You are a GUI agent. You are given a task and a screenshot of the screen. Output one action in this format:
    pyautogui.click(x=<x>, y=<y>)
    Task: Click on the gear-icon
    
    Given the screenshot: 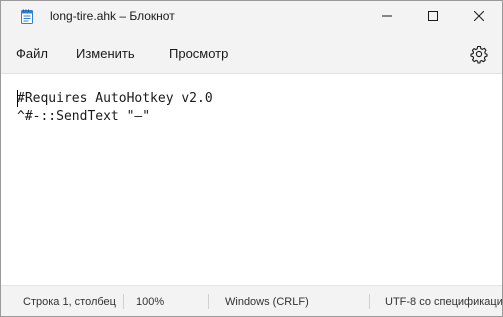 What is the action you would take?
    pyautogui.click(x=479, y=56)
    